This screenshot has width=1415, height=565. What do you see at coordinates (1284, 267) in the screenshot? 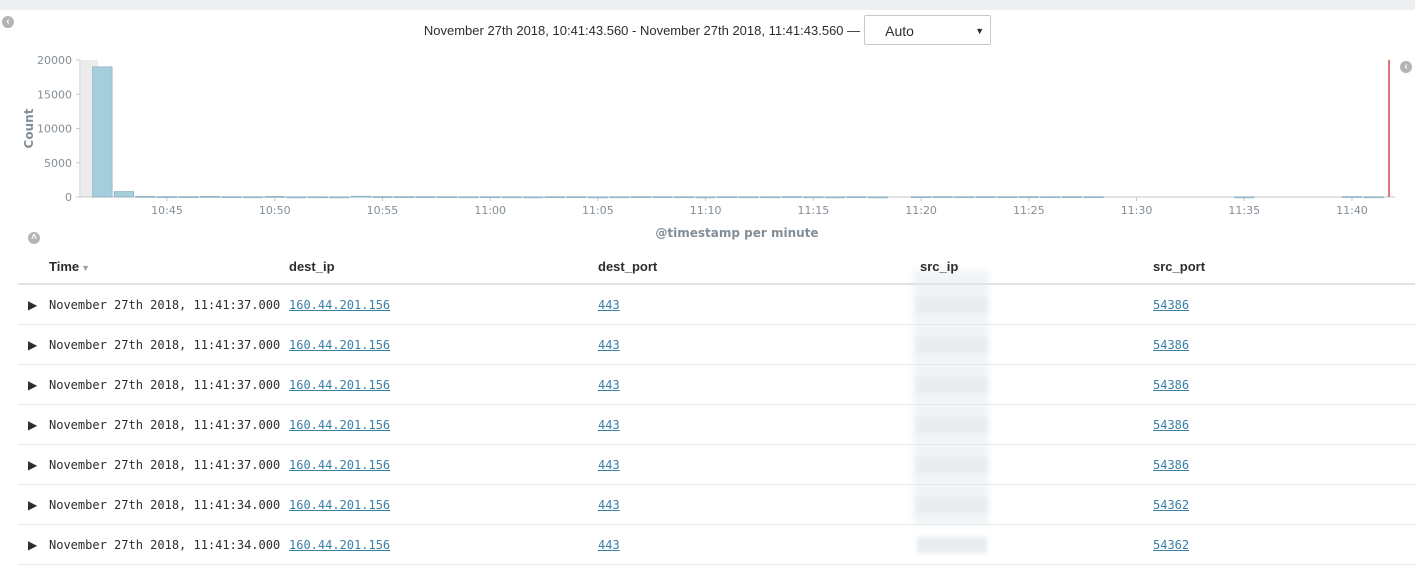
I see `column-header-src-port: src_port` at bounding box center [1284, 267].